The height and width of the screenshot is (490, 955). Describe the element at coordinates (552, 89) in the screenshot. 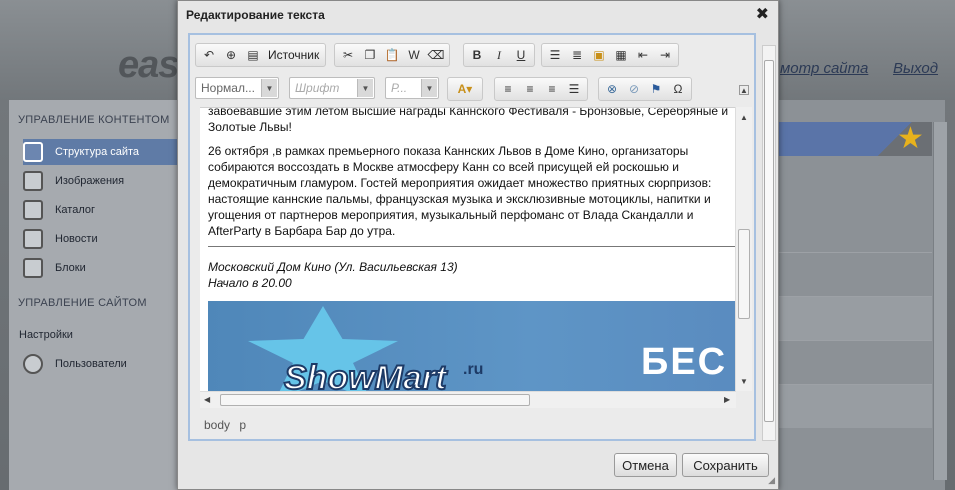

I see `align-right-icon: ≡` at that location.